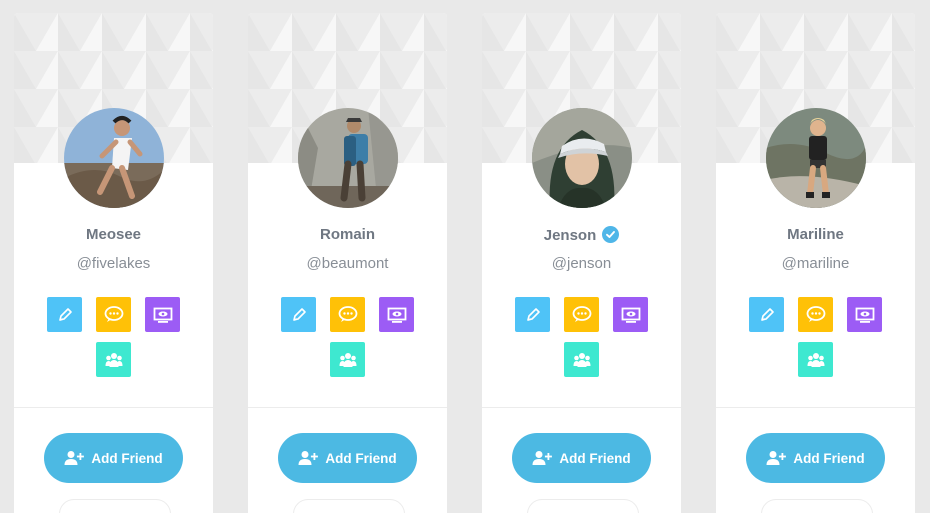 The width and height of the screenshot is (930, 513). I want to click on verified-badge-icon, so click(611, 234).